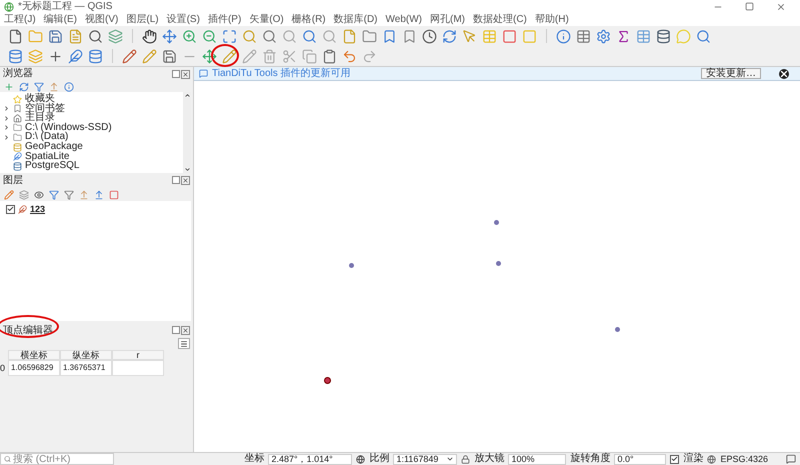 This screenshot has height=465, width=800. What do you see at coordinates (329, 56) in the screenshot?
I see `clipboard-icon` at bounding box center [329, 56].